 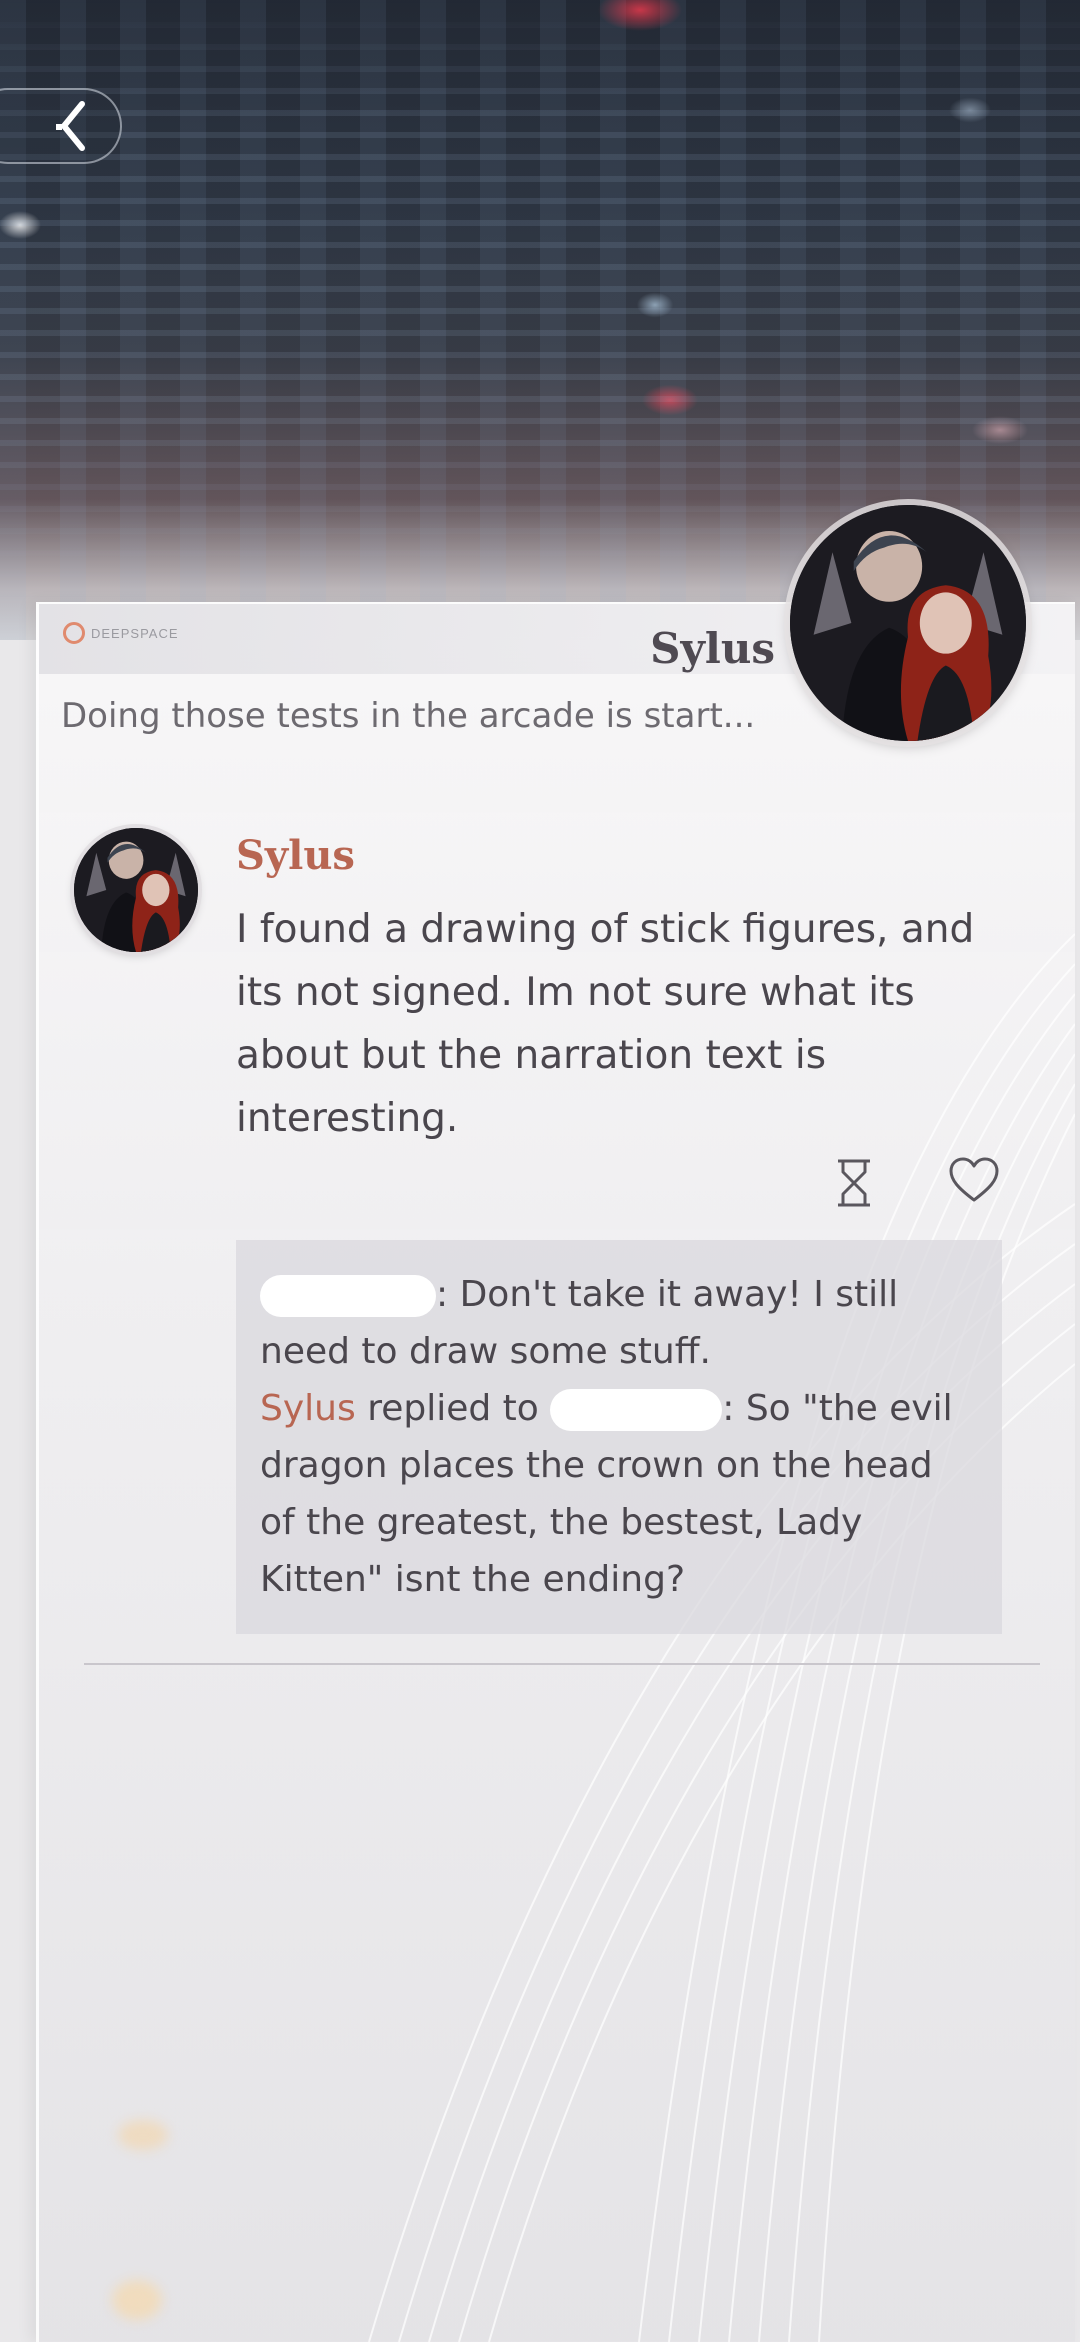 I want to click on logo-ring-icon, so click(x=74, y=633).